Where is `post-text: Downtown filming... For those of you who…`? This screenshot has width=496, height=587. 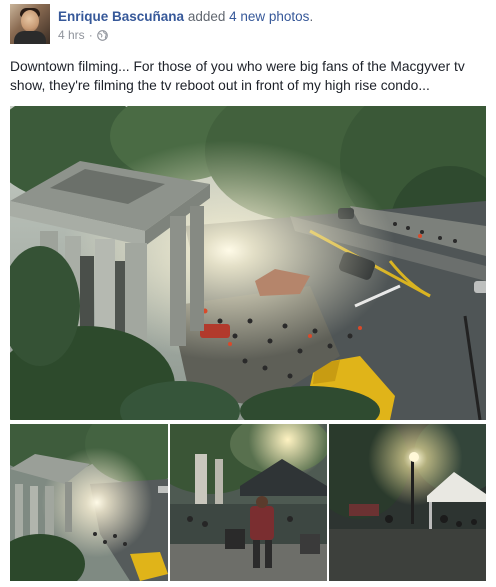 post-text: Downtown filming... For those of you who… is located at coordinates (237, 76).